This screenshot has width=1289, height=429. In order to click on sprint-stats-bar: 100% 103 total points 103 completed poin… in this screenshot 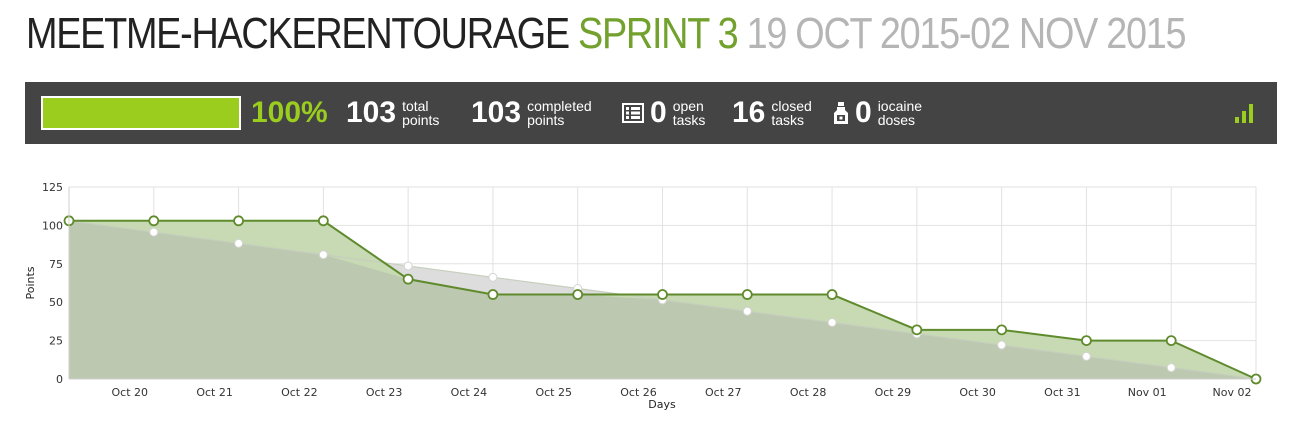, I will do `click(651, 113)`.